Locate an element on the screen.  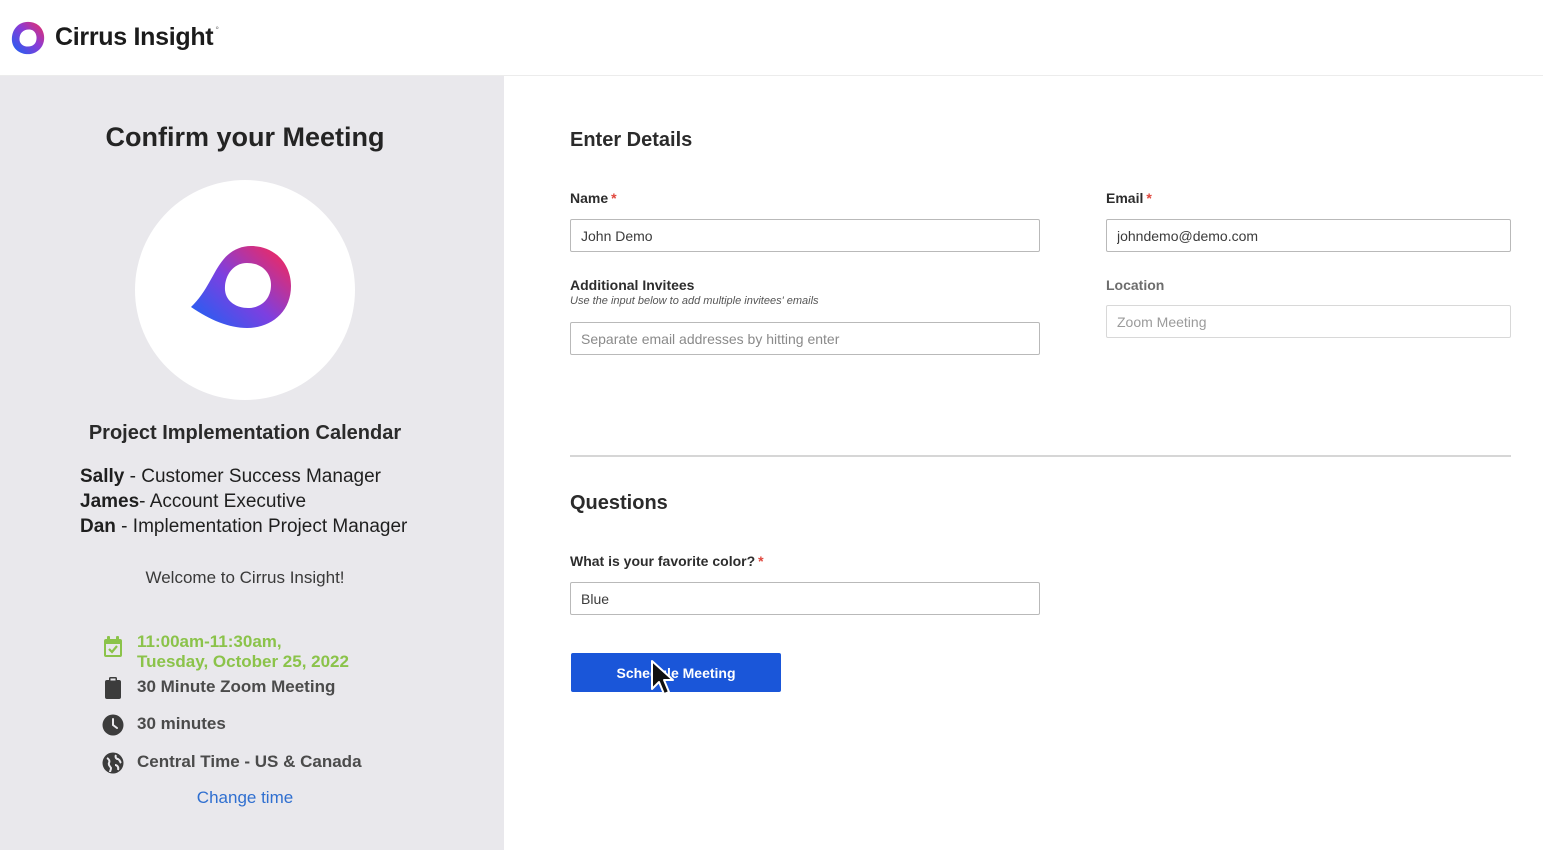
team-member-role: Account Executive is located at coordinates (228, 501).